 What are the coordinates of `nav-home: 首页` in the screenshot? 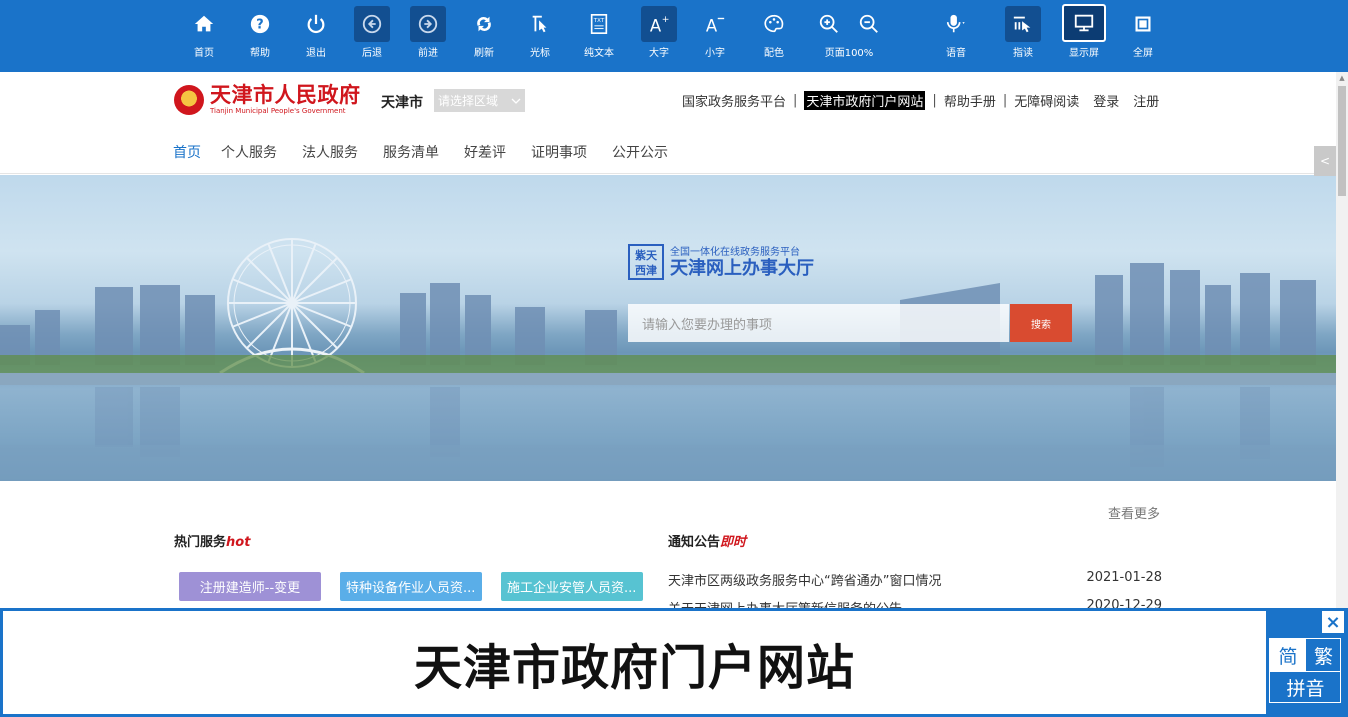 It's located at (180, 160).